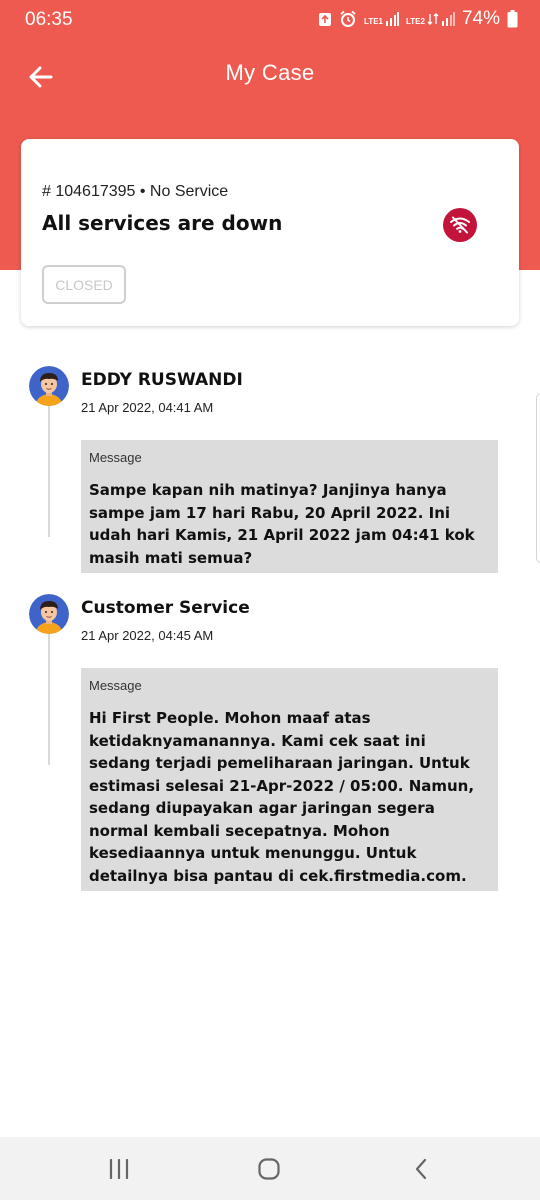 The image size is (540, 1200). I want to click on message-timestamp: 21 Apr 2022, 04:45 AM, so click(147, 635).